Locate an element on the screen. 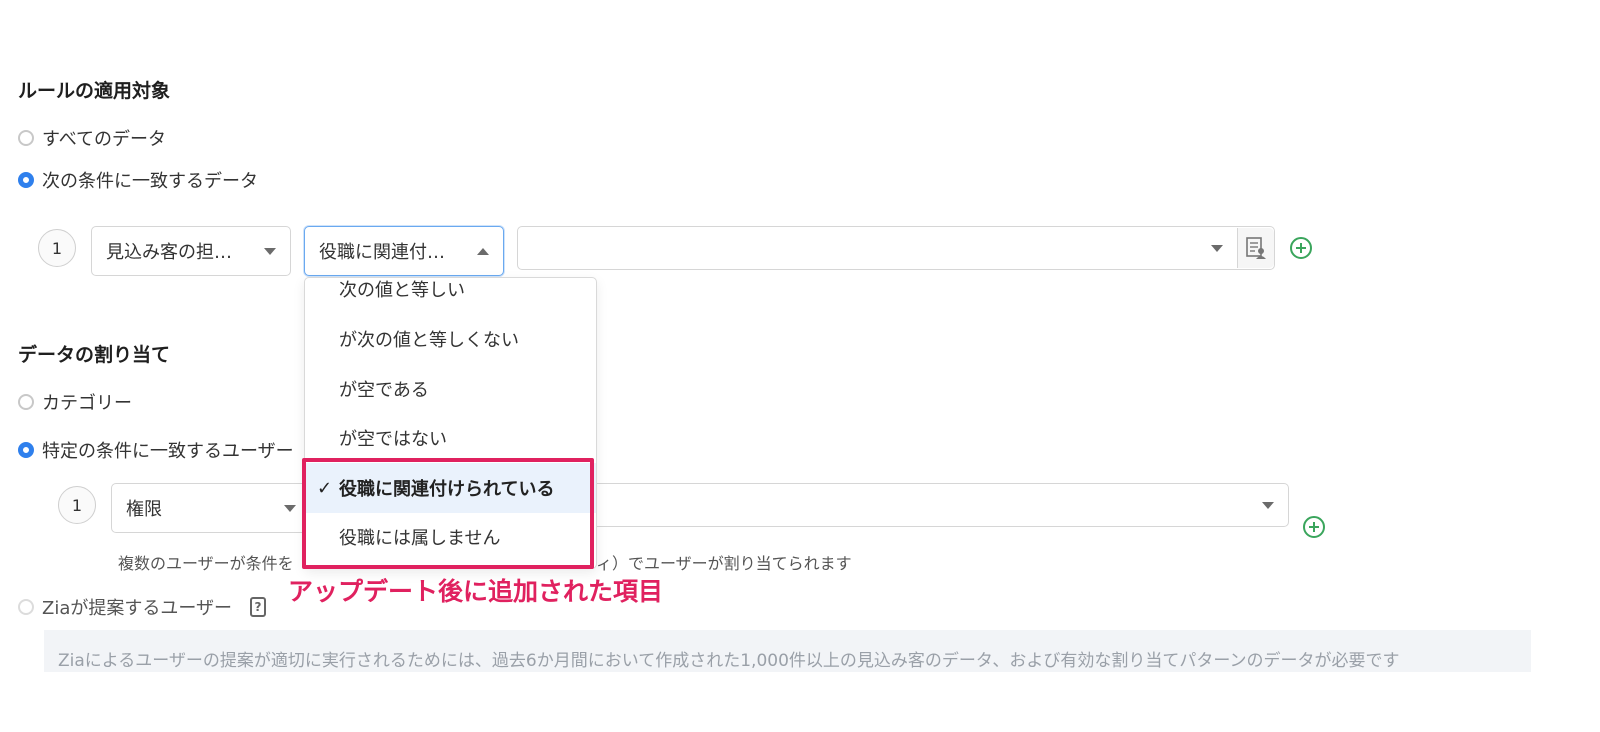 This screenshot has height=732, width=1600. radio-all-data-label: すべてのデータ is located at coordinates (104, 139).